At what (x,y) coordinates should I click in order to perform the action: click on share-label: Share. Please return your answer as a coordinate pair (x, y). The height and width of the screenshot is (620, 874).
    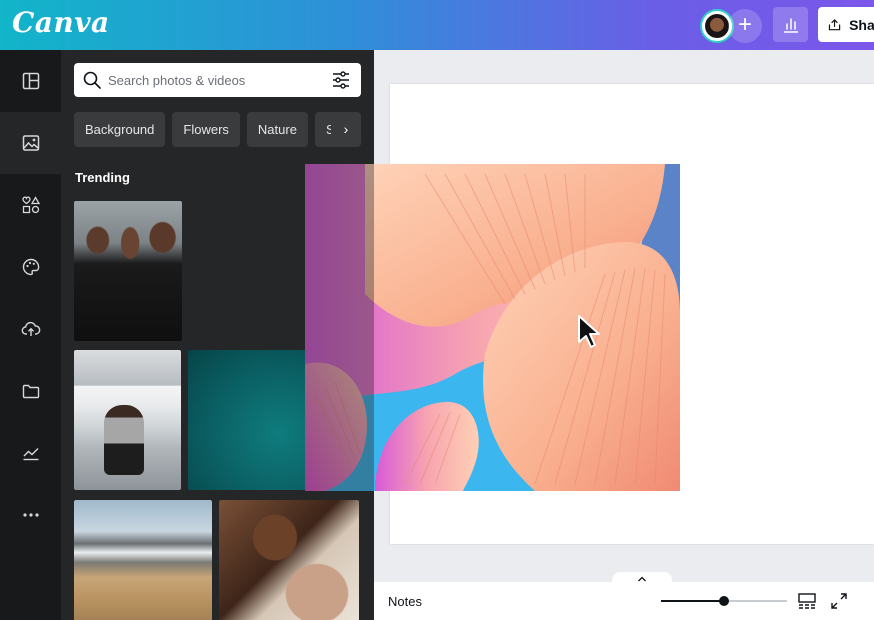
    Looking at the image, I should click on (861, 24).